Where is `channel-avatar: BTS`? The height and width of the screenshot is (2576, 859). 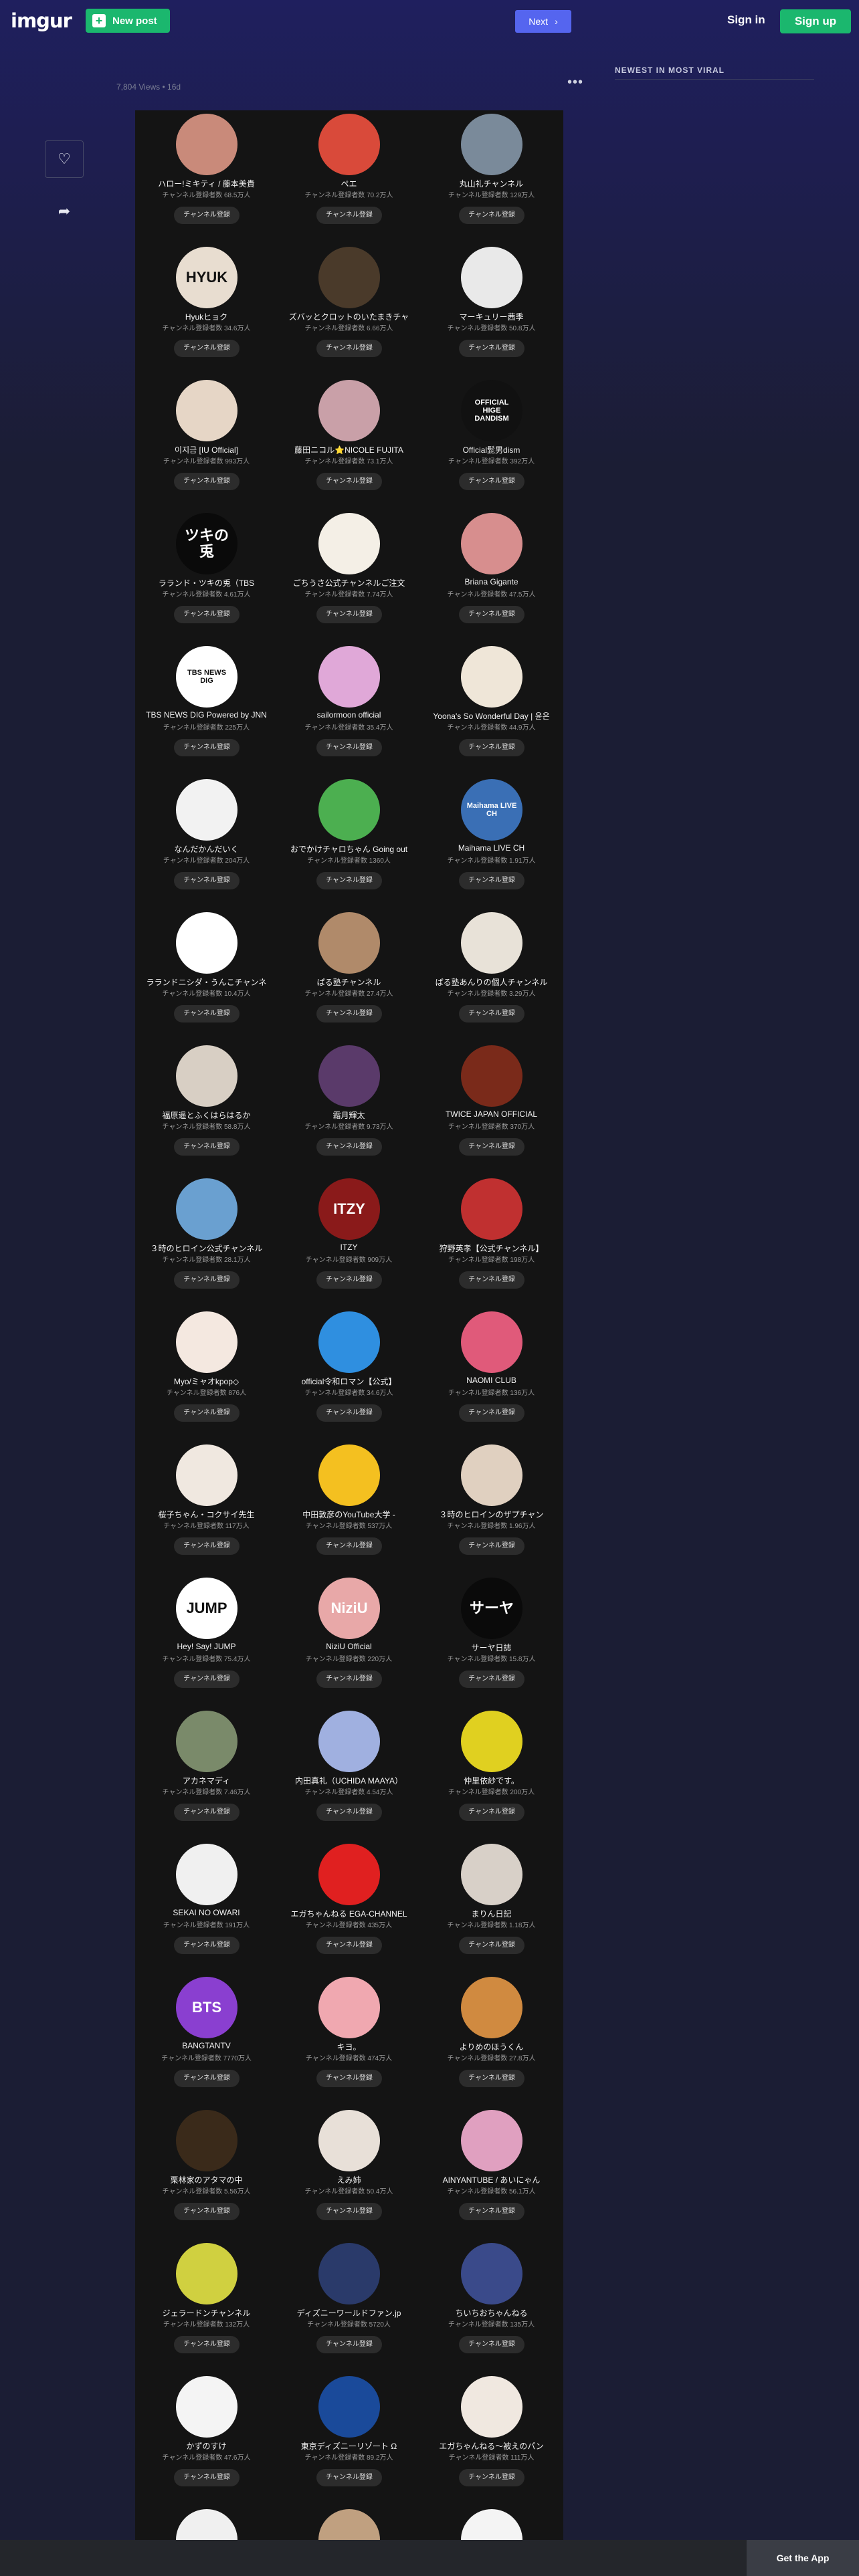
channel-avatar: BTS is located at coordinates (207, 2007).